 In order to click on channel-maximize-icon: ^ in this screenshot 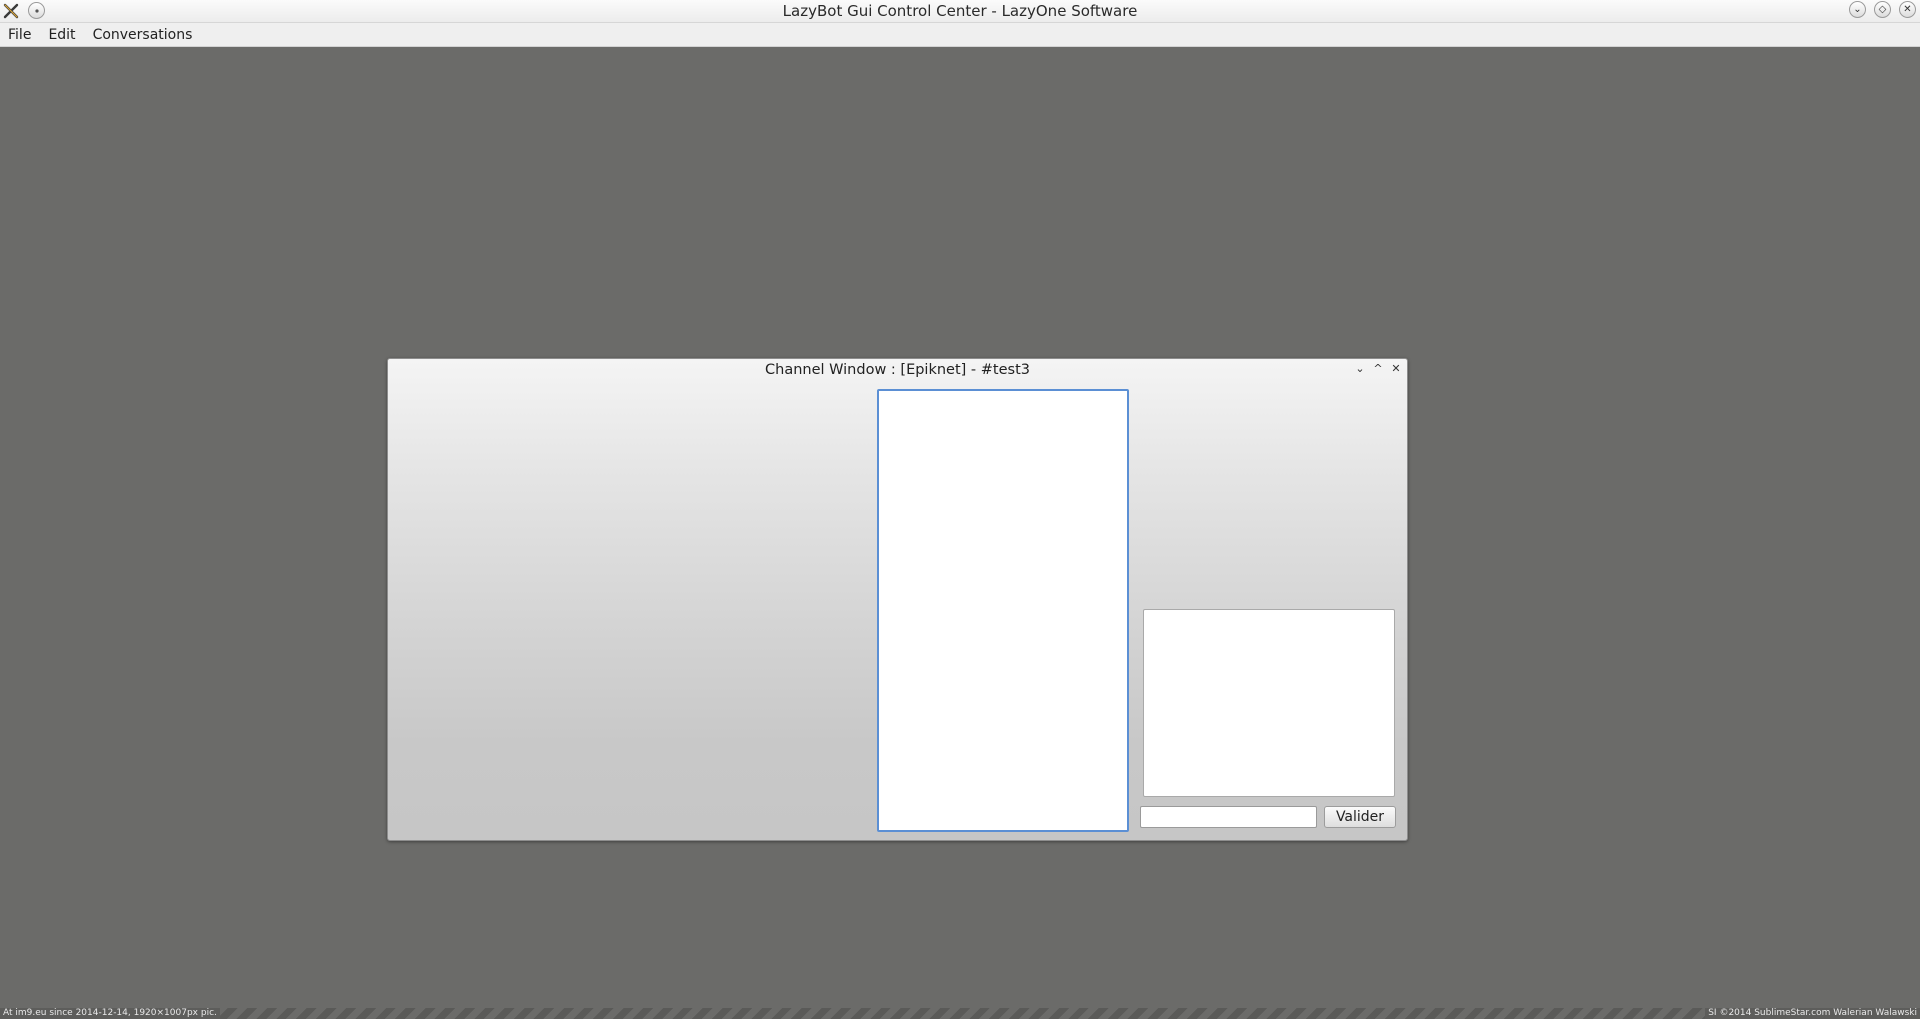, I will do `click(1378, 368)`.